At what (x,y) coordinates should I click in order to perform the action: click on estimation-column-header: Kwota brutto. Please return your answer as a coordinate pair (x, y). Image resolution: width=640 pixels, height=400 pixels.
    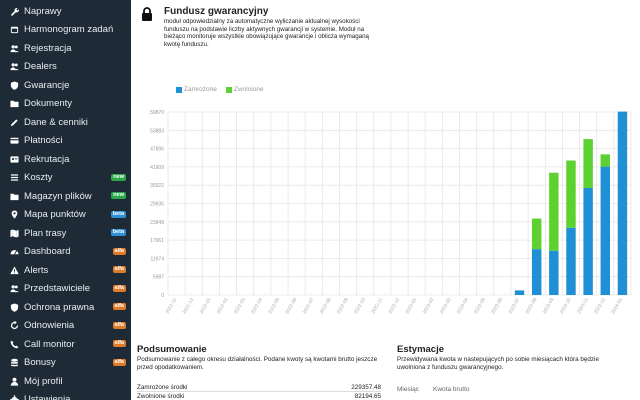
    Looking at the image, I should click on (451, 389).